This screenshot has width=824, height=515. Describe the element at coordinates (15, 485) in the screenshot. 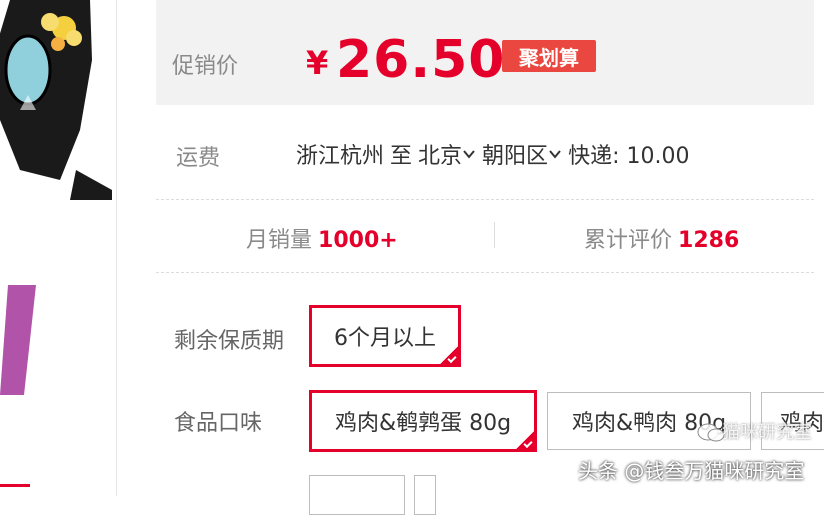

I see `accent-mark` at that location.